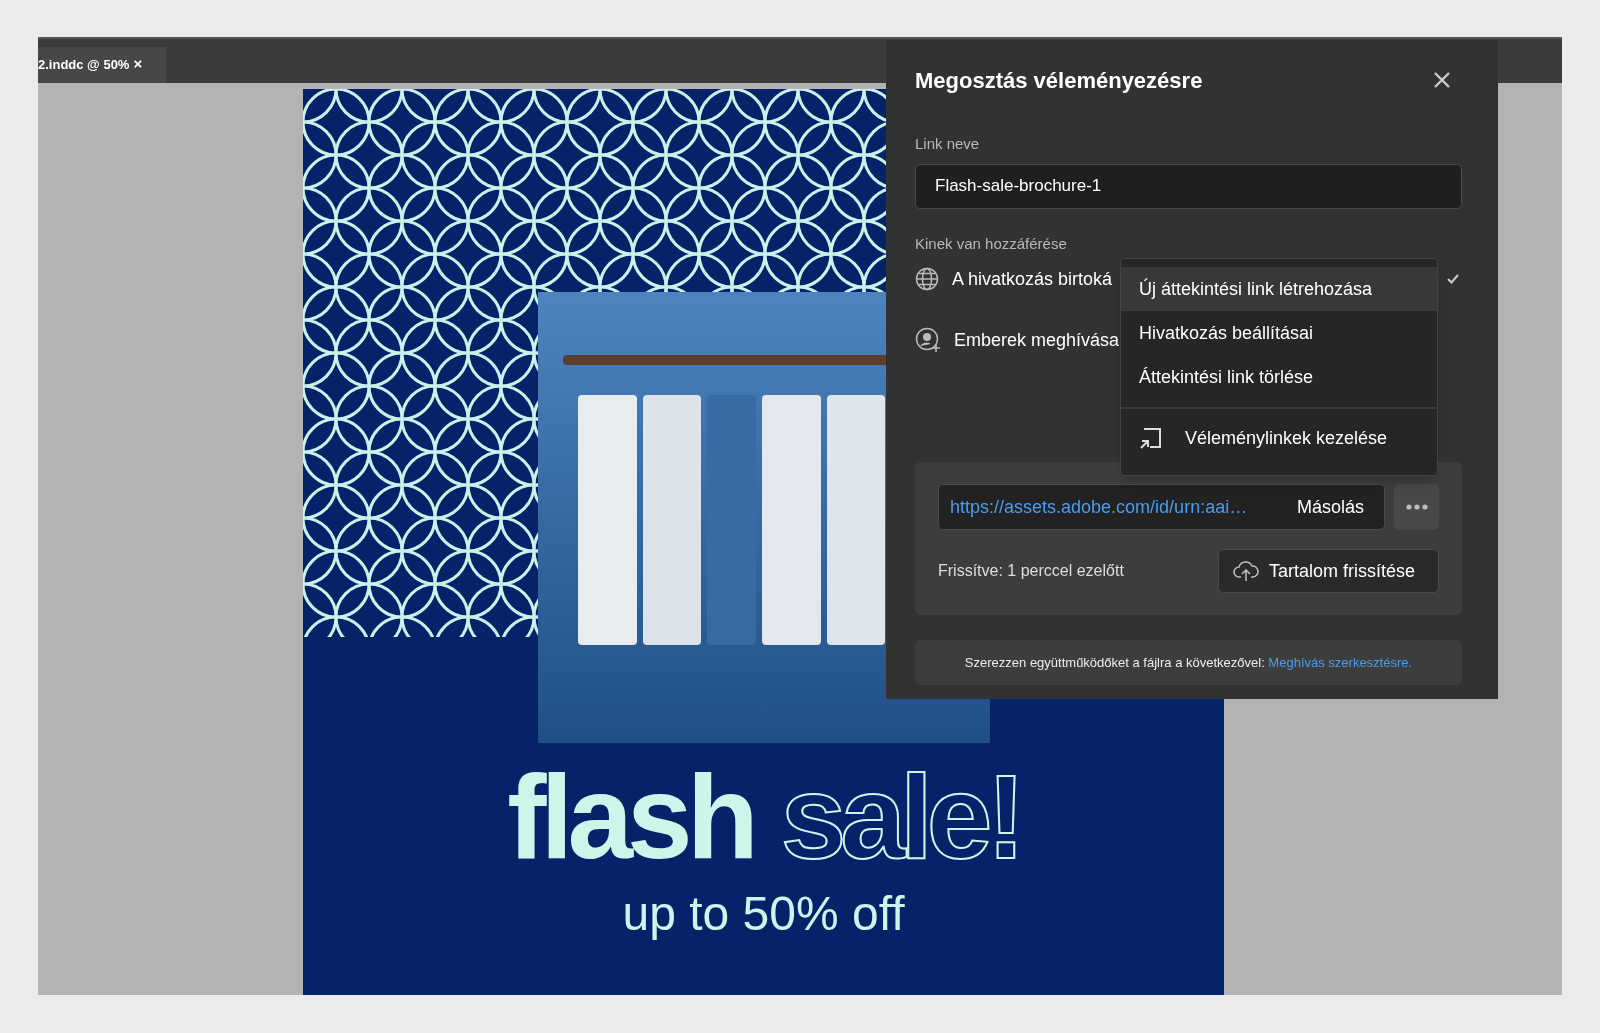 This screenshot has width=1600, height=1033. Describe the element at coordinates (1037, 340) in the screenshot. I see `access-option: Emberek meghívása` at that location.